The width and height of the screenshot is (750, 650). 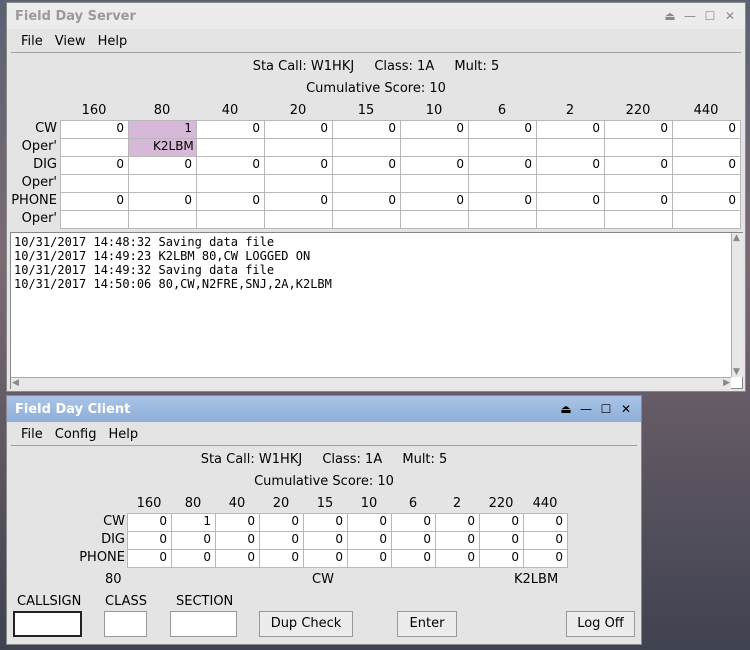 I want to click on enter-button: Enter, so click(x=427, y=624).